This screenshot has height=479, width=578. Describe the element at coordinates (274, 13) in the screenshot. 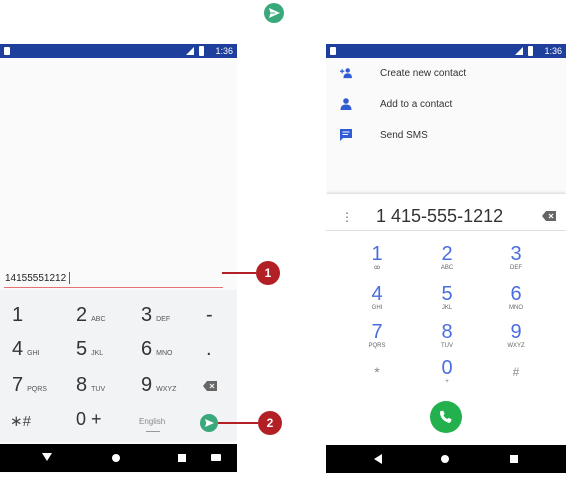

I see `send-icon` at that location.